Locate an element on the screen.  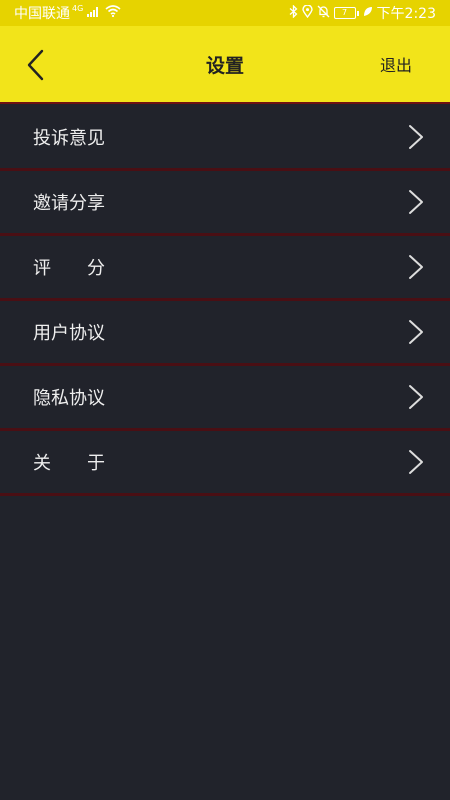
battery-level: 7 is located at coordinates (344, 13).